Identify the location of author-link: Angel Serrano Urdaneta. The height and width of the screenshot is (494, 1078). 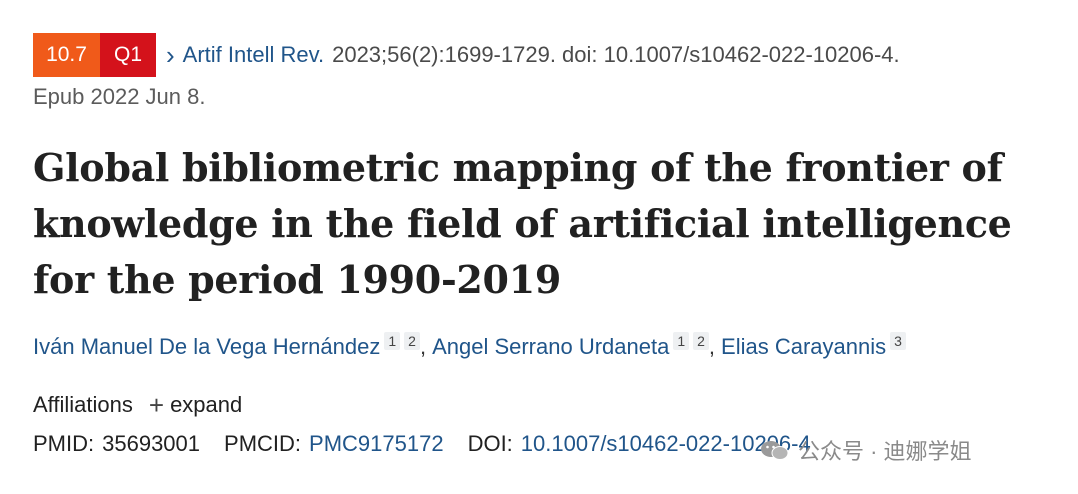
(550, 347).